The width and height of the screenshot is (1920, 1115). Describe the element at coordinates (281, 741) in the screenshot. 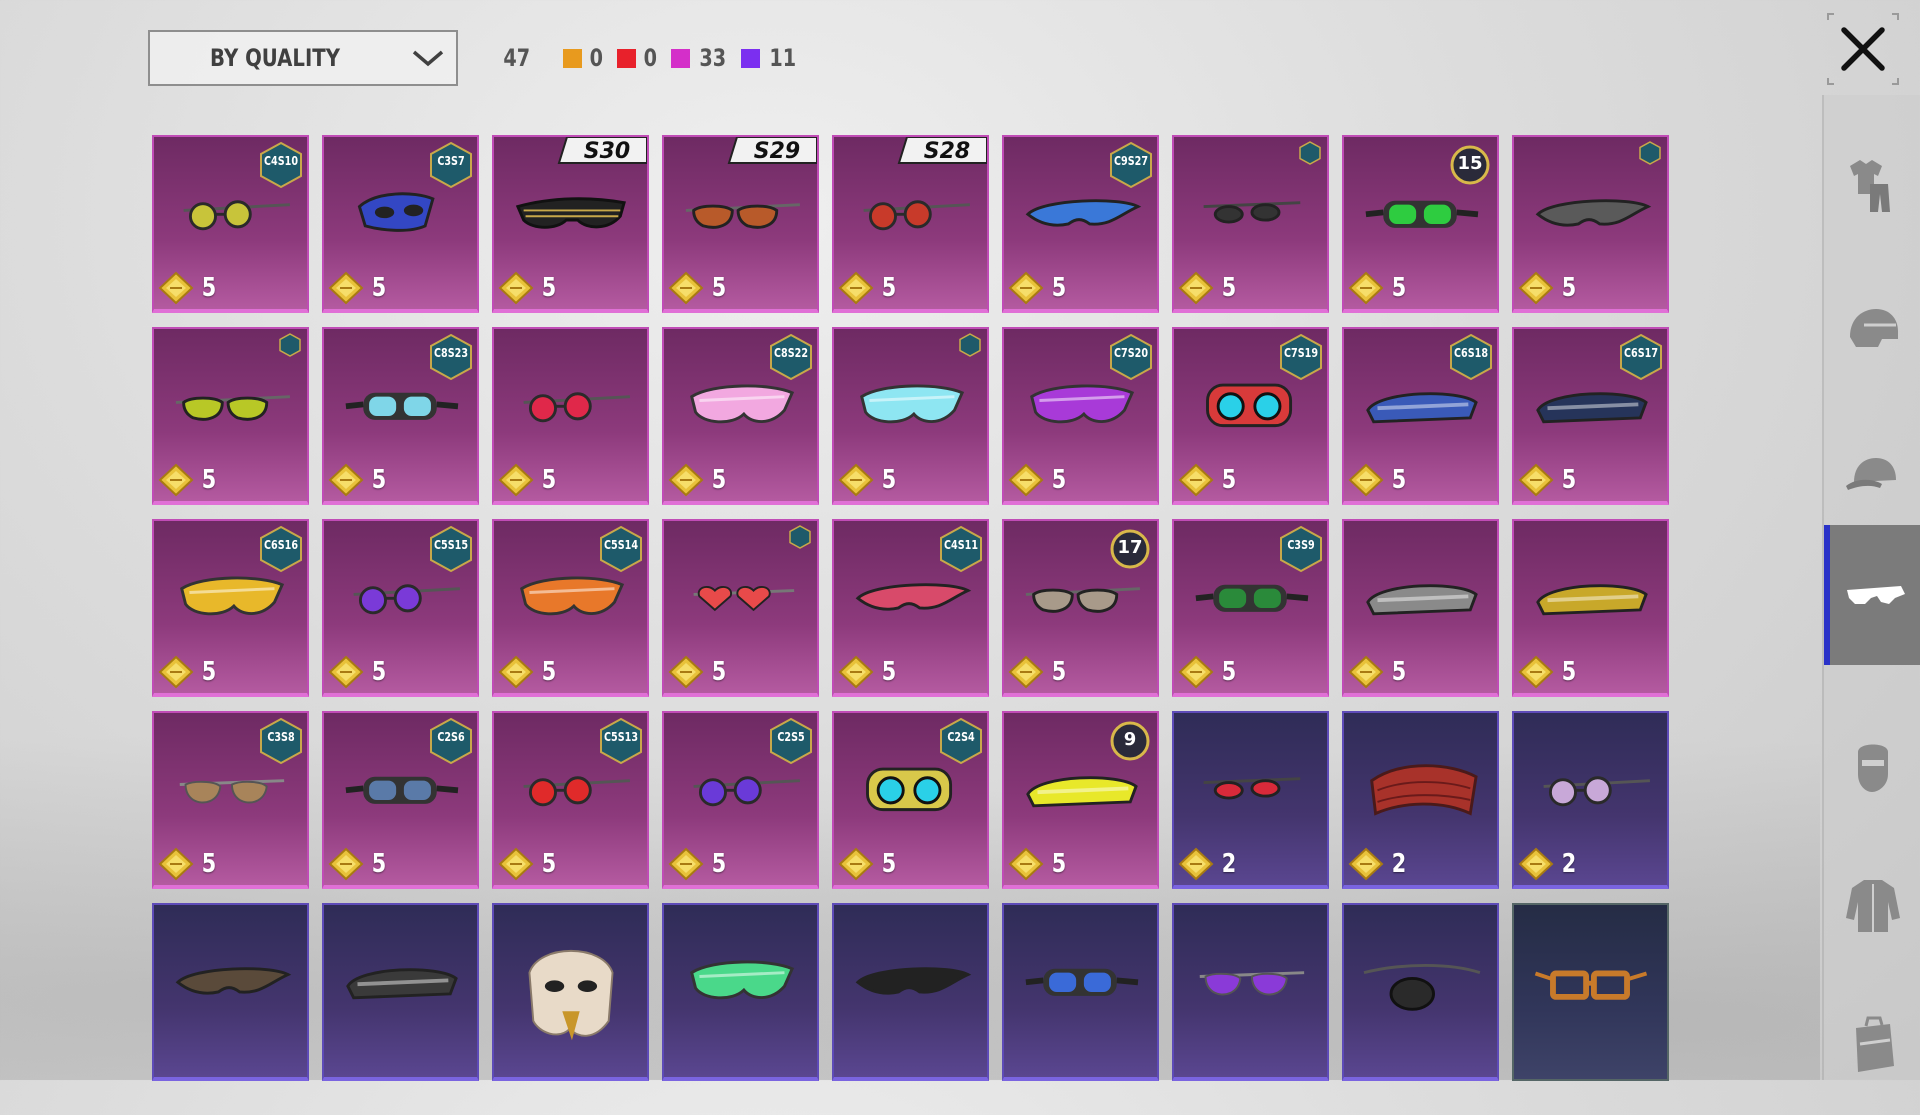

I see `collection-badge: C3S8` at that location.